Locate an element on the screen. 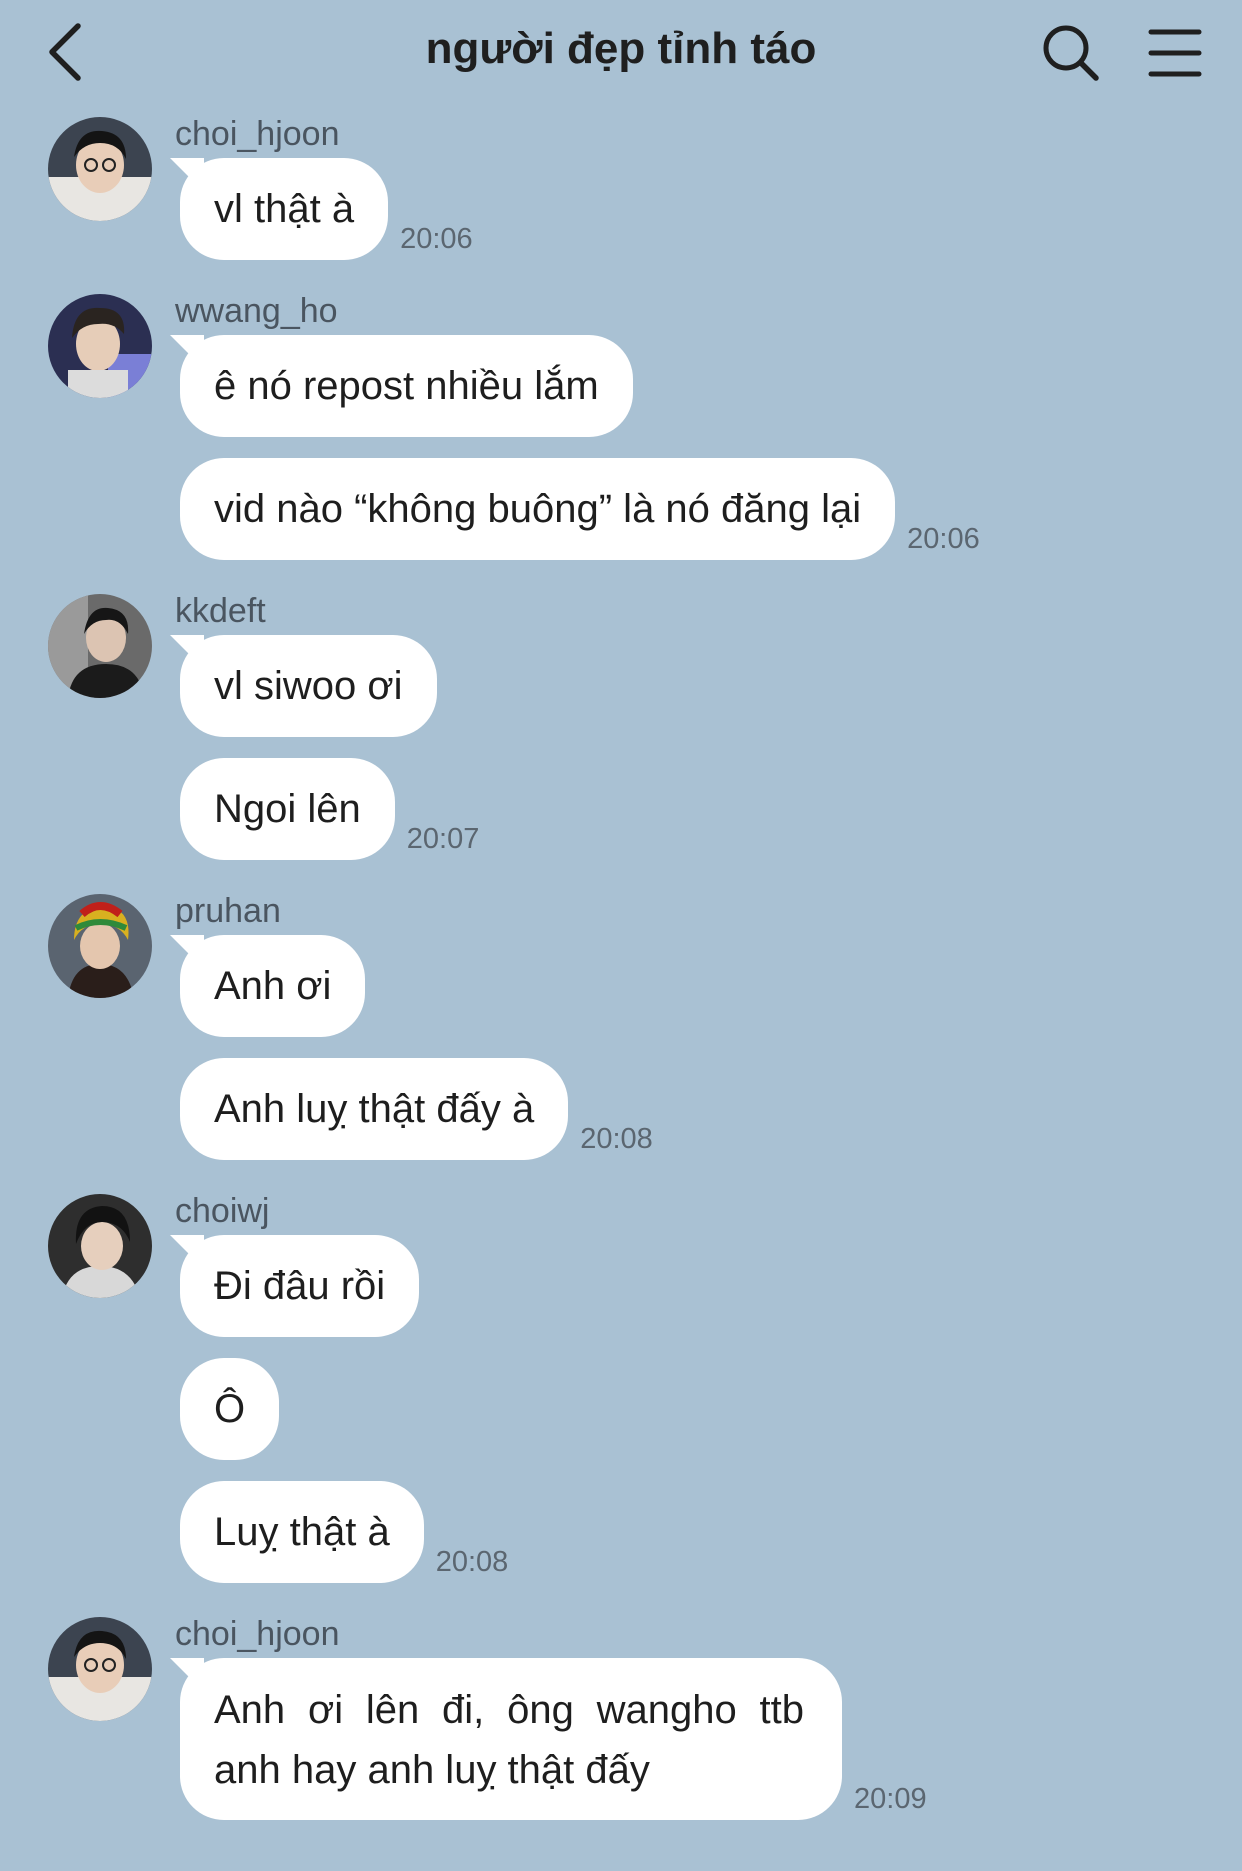 The width and height of the screenshot is (1242, 1871). back-button is located at coordinates (69, 52).